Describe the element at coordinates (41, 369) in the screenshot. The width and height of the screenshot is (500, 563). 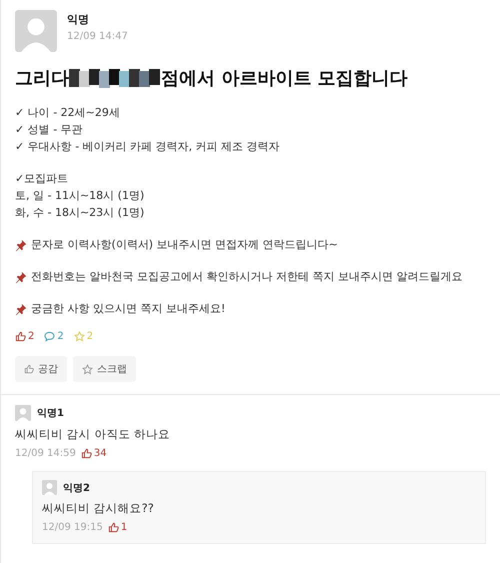
I see `like-button: 공감` at that location.